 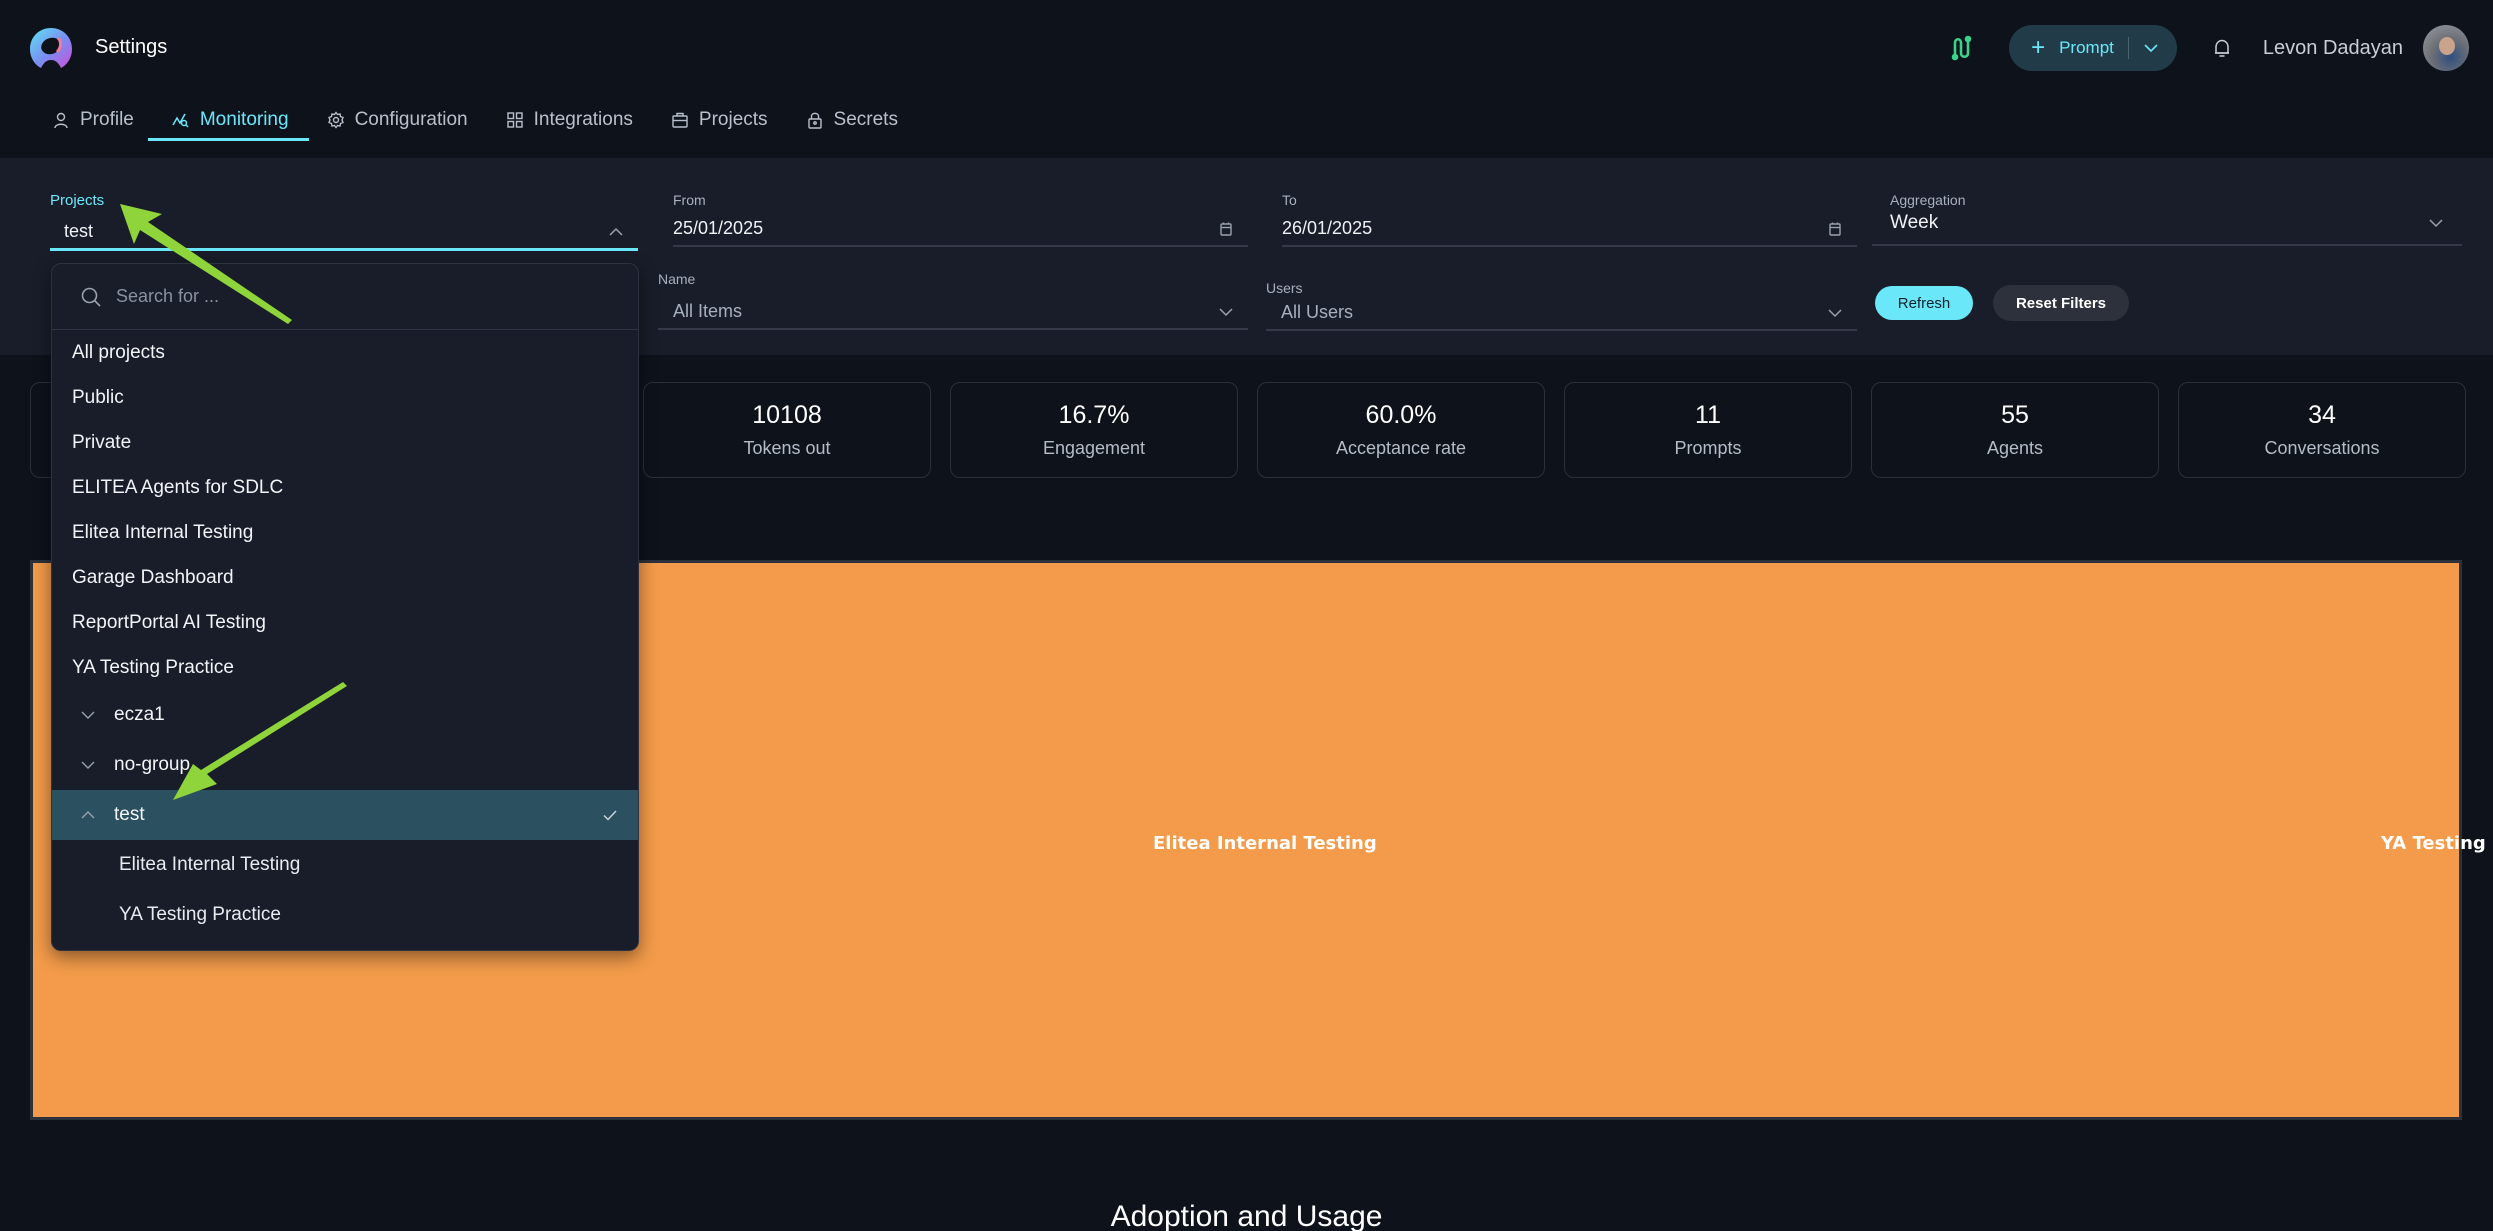 What do you see at coordinates (345, 765) in the screenshot?
I see `dropdown-group-no-group: no-group` at bounding box center [345, 765].